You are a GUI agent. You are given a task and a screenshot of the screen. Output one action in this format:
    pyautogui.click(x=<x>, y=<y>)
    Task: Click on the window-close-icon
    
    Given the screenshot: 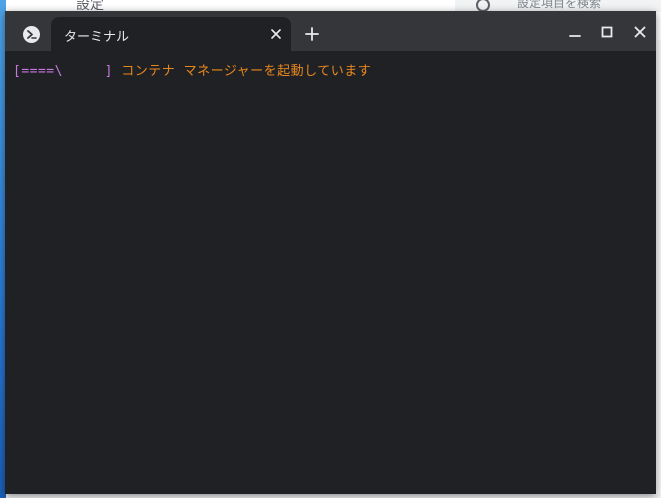 What is the action you would take?
    pyautogui.click(x=640, y=32)
    